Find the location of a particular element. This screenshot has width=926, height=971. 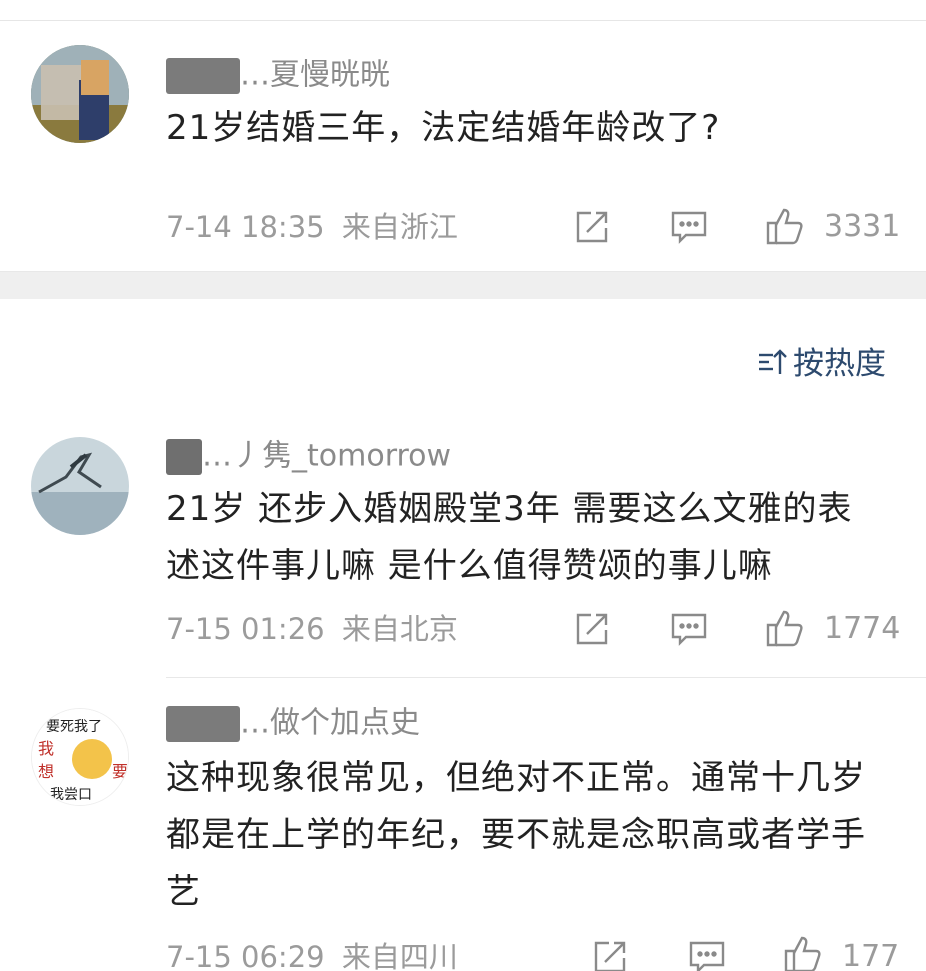

username-text: …丿隽_tomorrow is located at coordinates (327, 456).